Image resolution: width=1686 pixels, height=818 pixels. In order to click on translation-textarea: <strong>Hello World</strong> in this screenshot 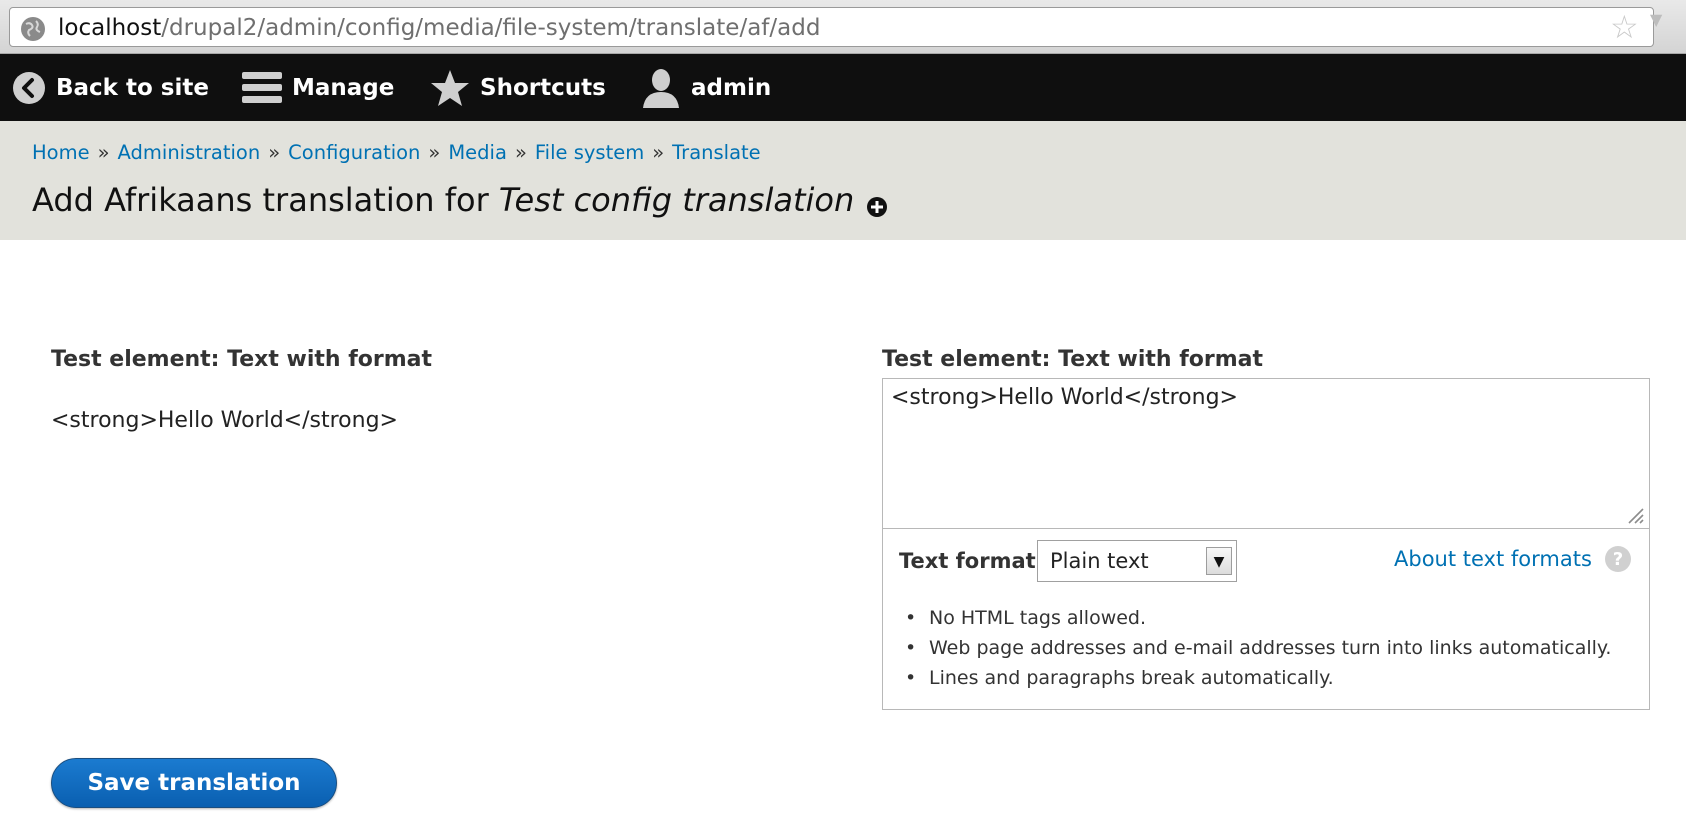, I will do `click(1266, 454)`.